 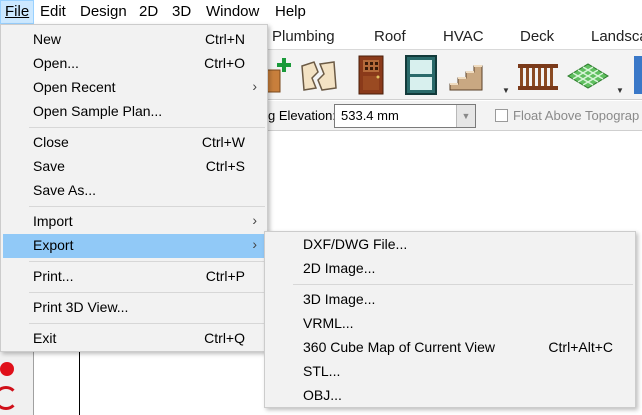 What do you see at coordinates (580, 347) in the screenshot?
I see `menu-item-shortcut: Ctrl+Alt+C` at bounding box center [580, 347].